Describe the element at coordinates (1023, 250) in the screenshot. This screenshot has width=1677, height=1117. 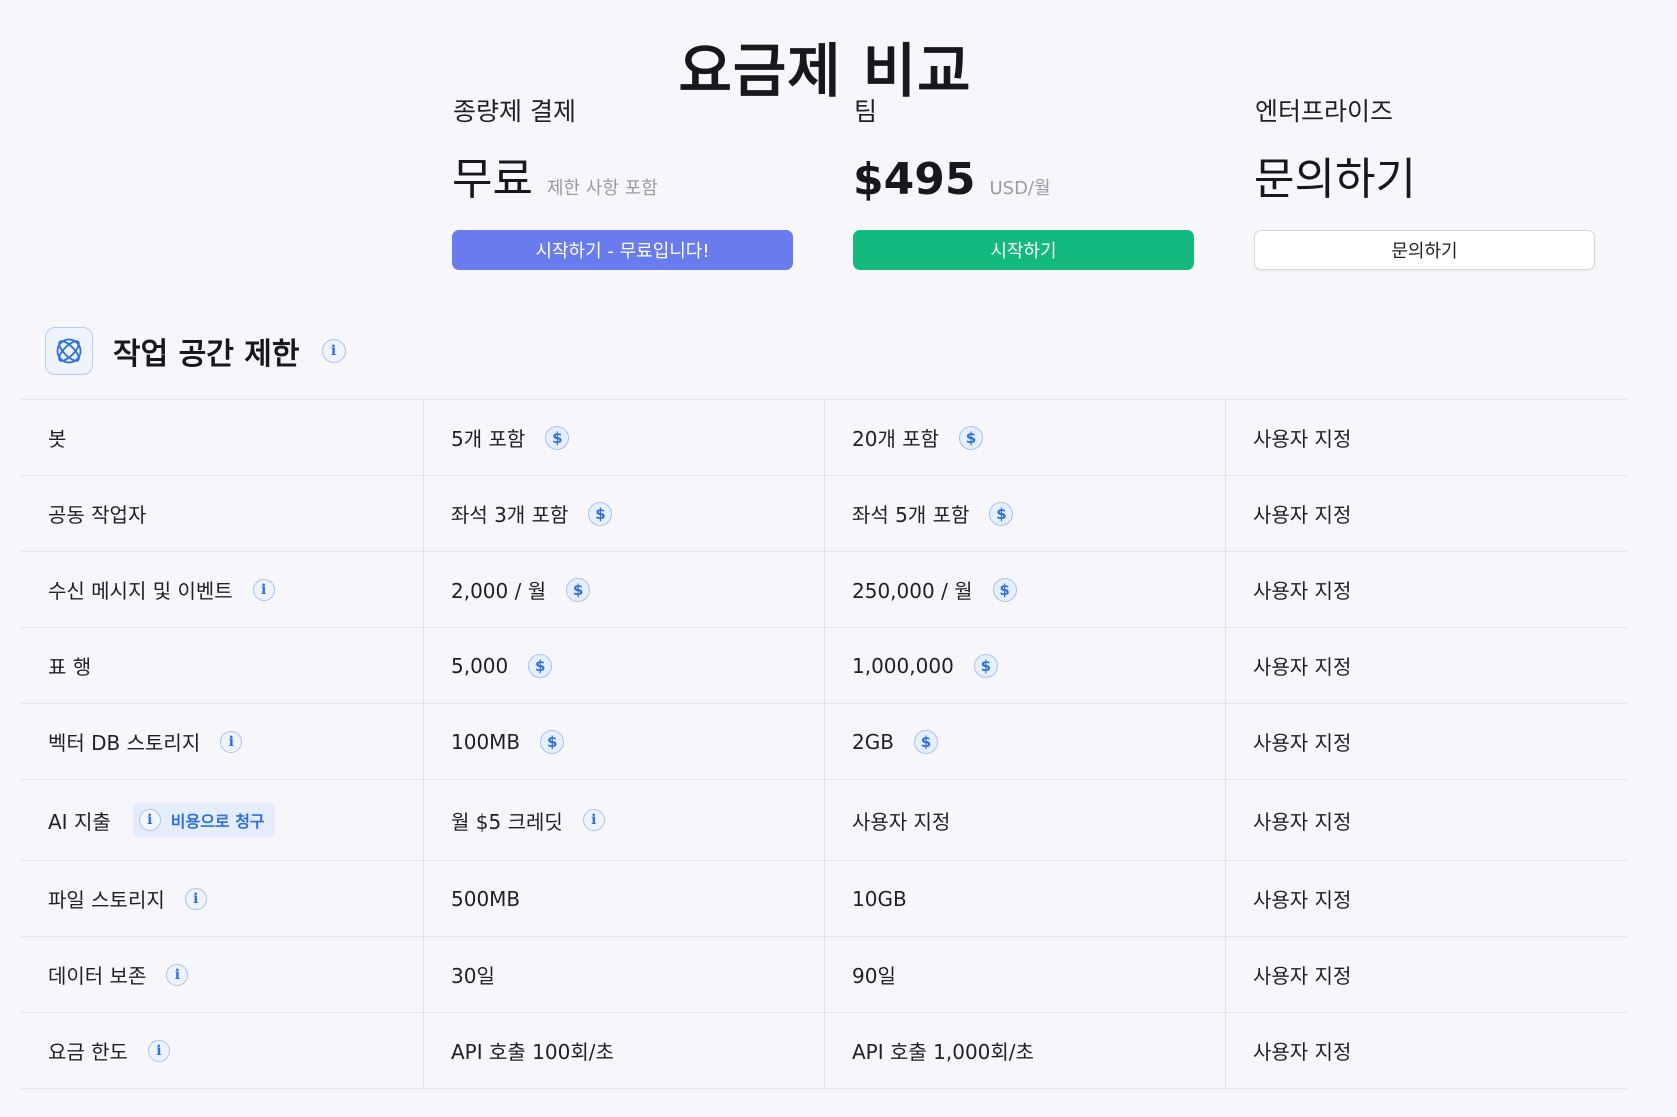
I see `start-team-button: 시작하기` at that location.